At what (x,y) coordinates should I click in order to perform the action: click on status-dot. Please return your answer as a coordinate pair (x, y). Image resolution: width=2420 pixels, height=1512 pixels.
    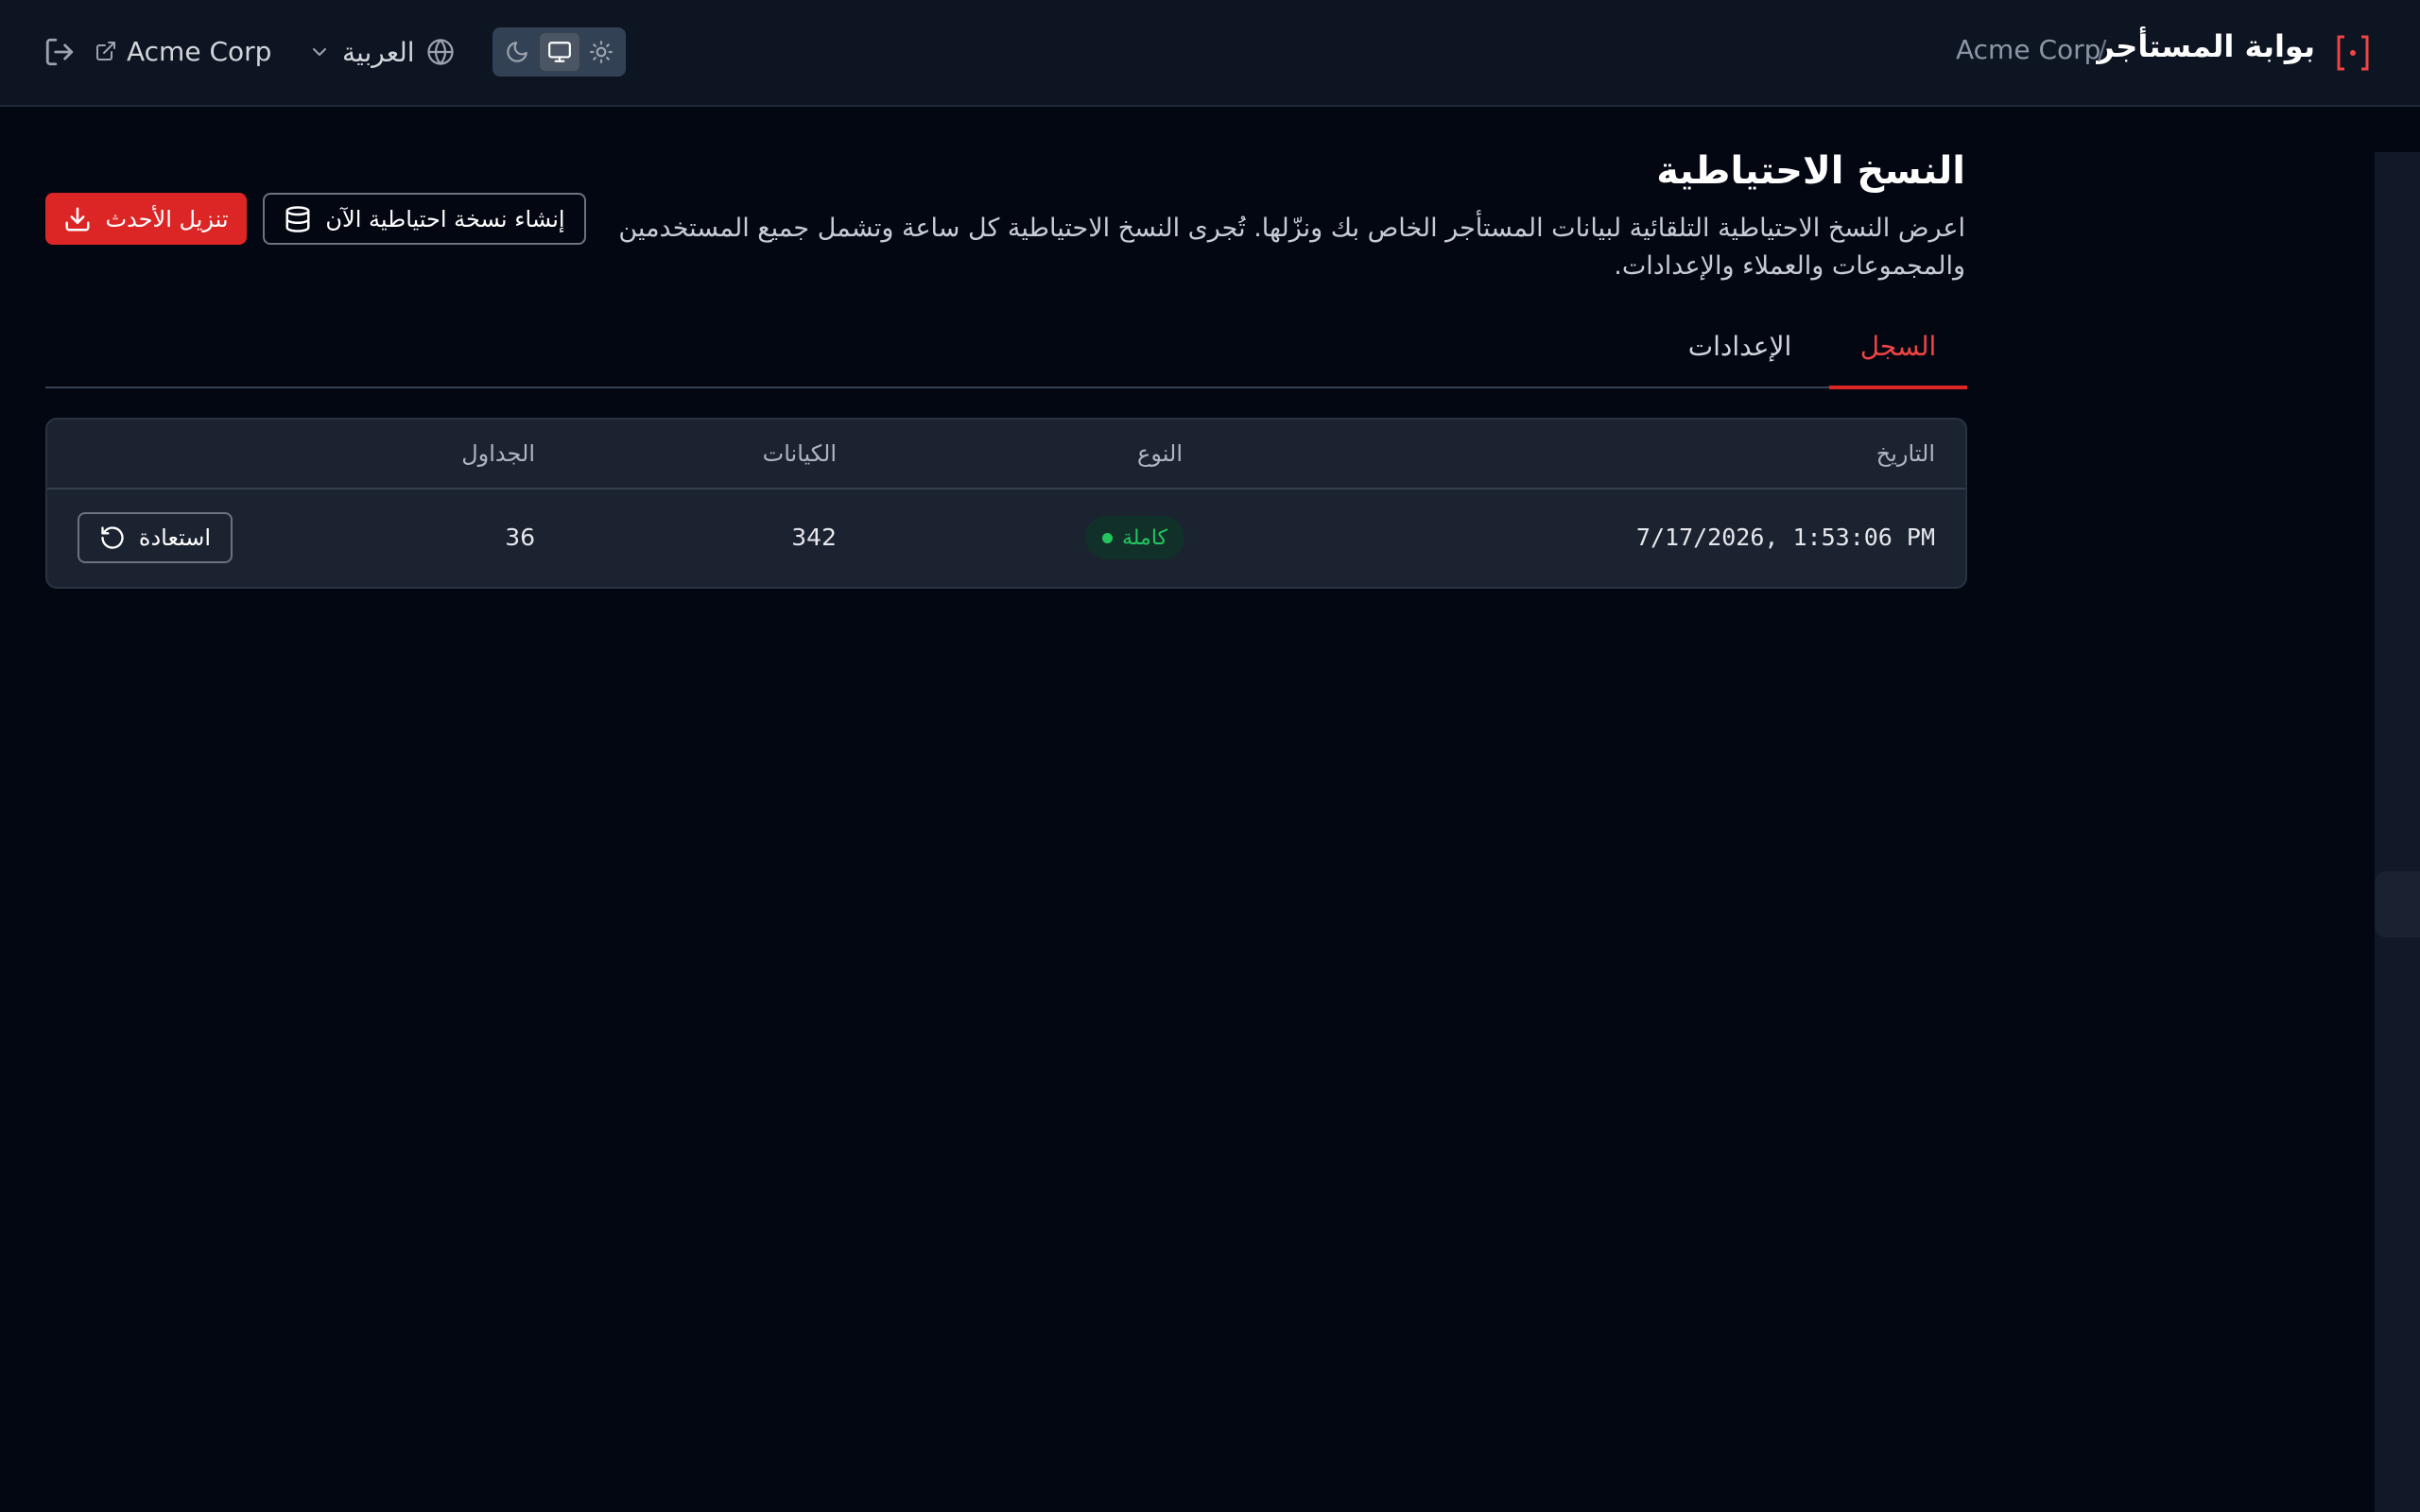
    Looking at the image, I should click on (1107, 537).